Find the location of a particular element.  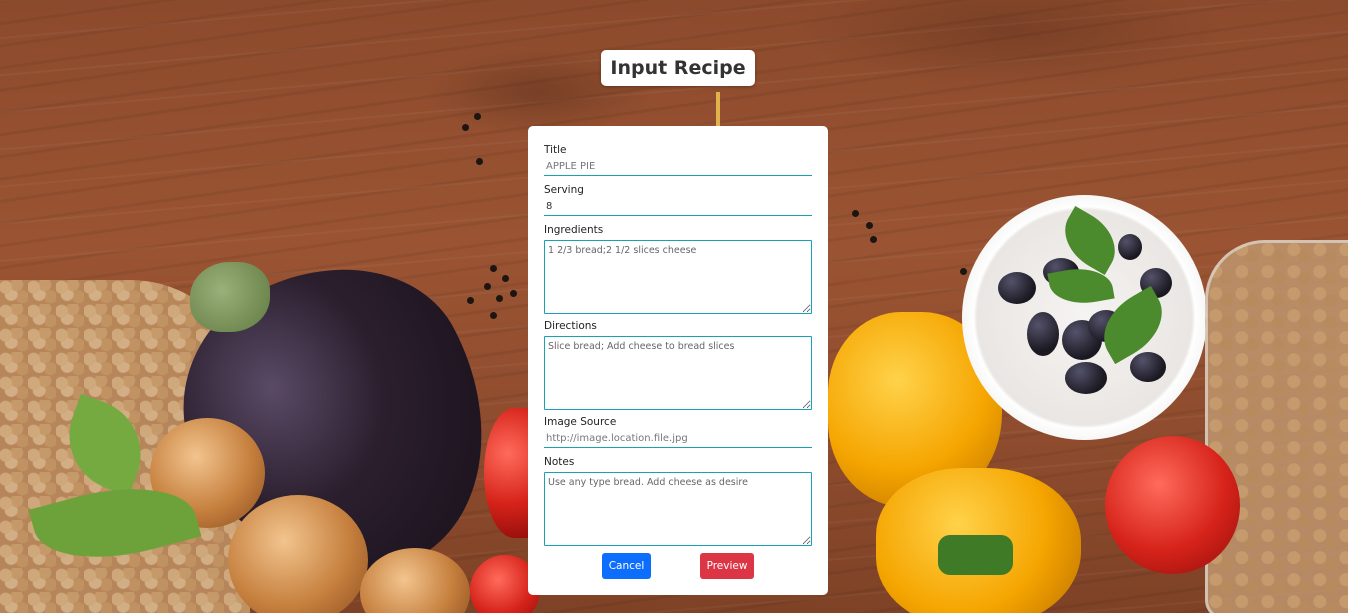

preview-button: Preview is located at coordinates (727, 566).